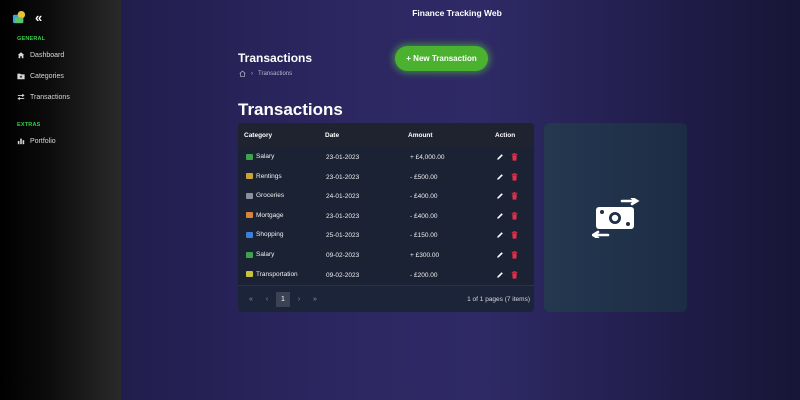 This screenshot has height=400, width=800. Describe the element at coordinates (21, 76) in the screenshot. I see `folder-plus-icon` at that location.